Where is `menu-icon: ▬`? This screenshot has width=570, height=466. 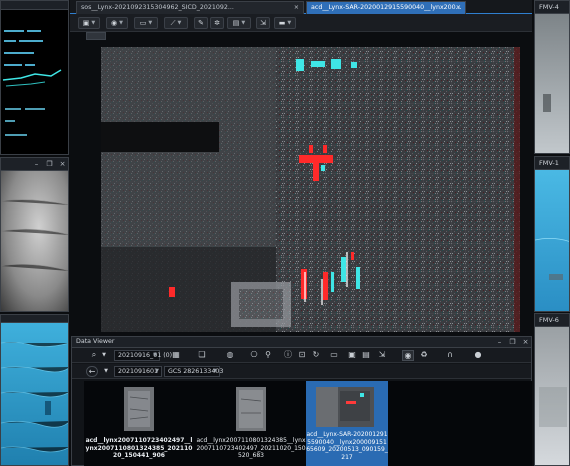
menu-icon: ▬ is located at coordinates (282, 23).